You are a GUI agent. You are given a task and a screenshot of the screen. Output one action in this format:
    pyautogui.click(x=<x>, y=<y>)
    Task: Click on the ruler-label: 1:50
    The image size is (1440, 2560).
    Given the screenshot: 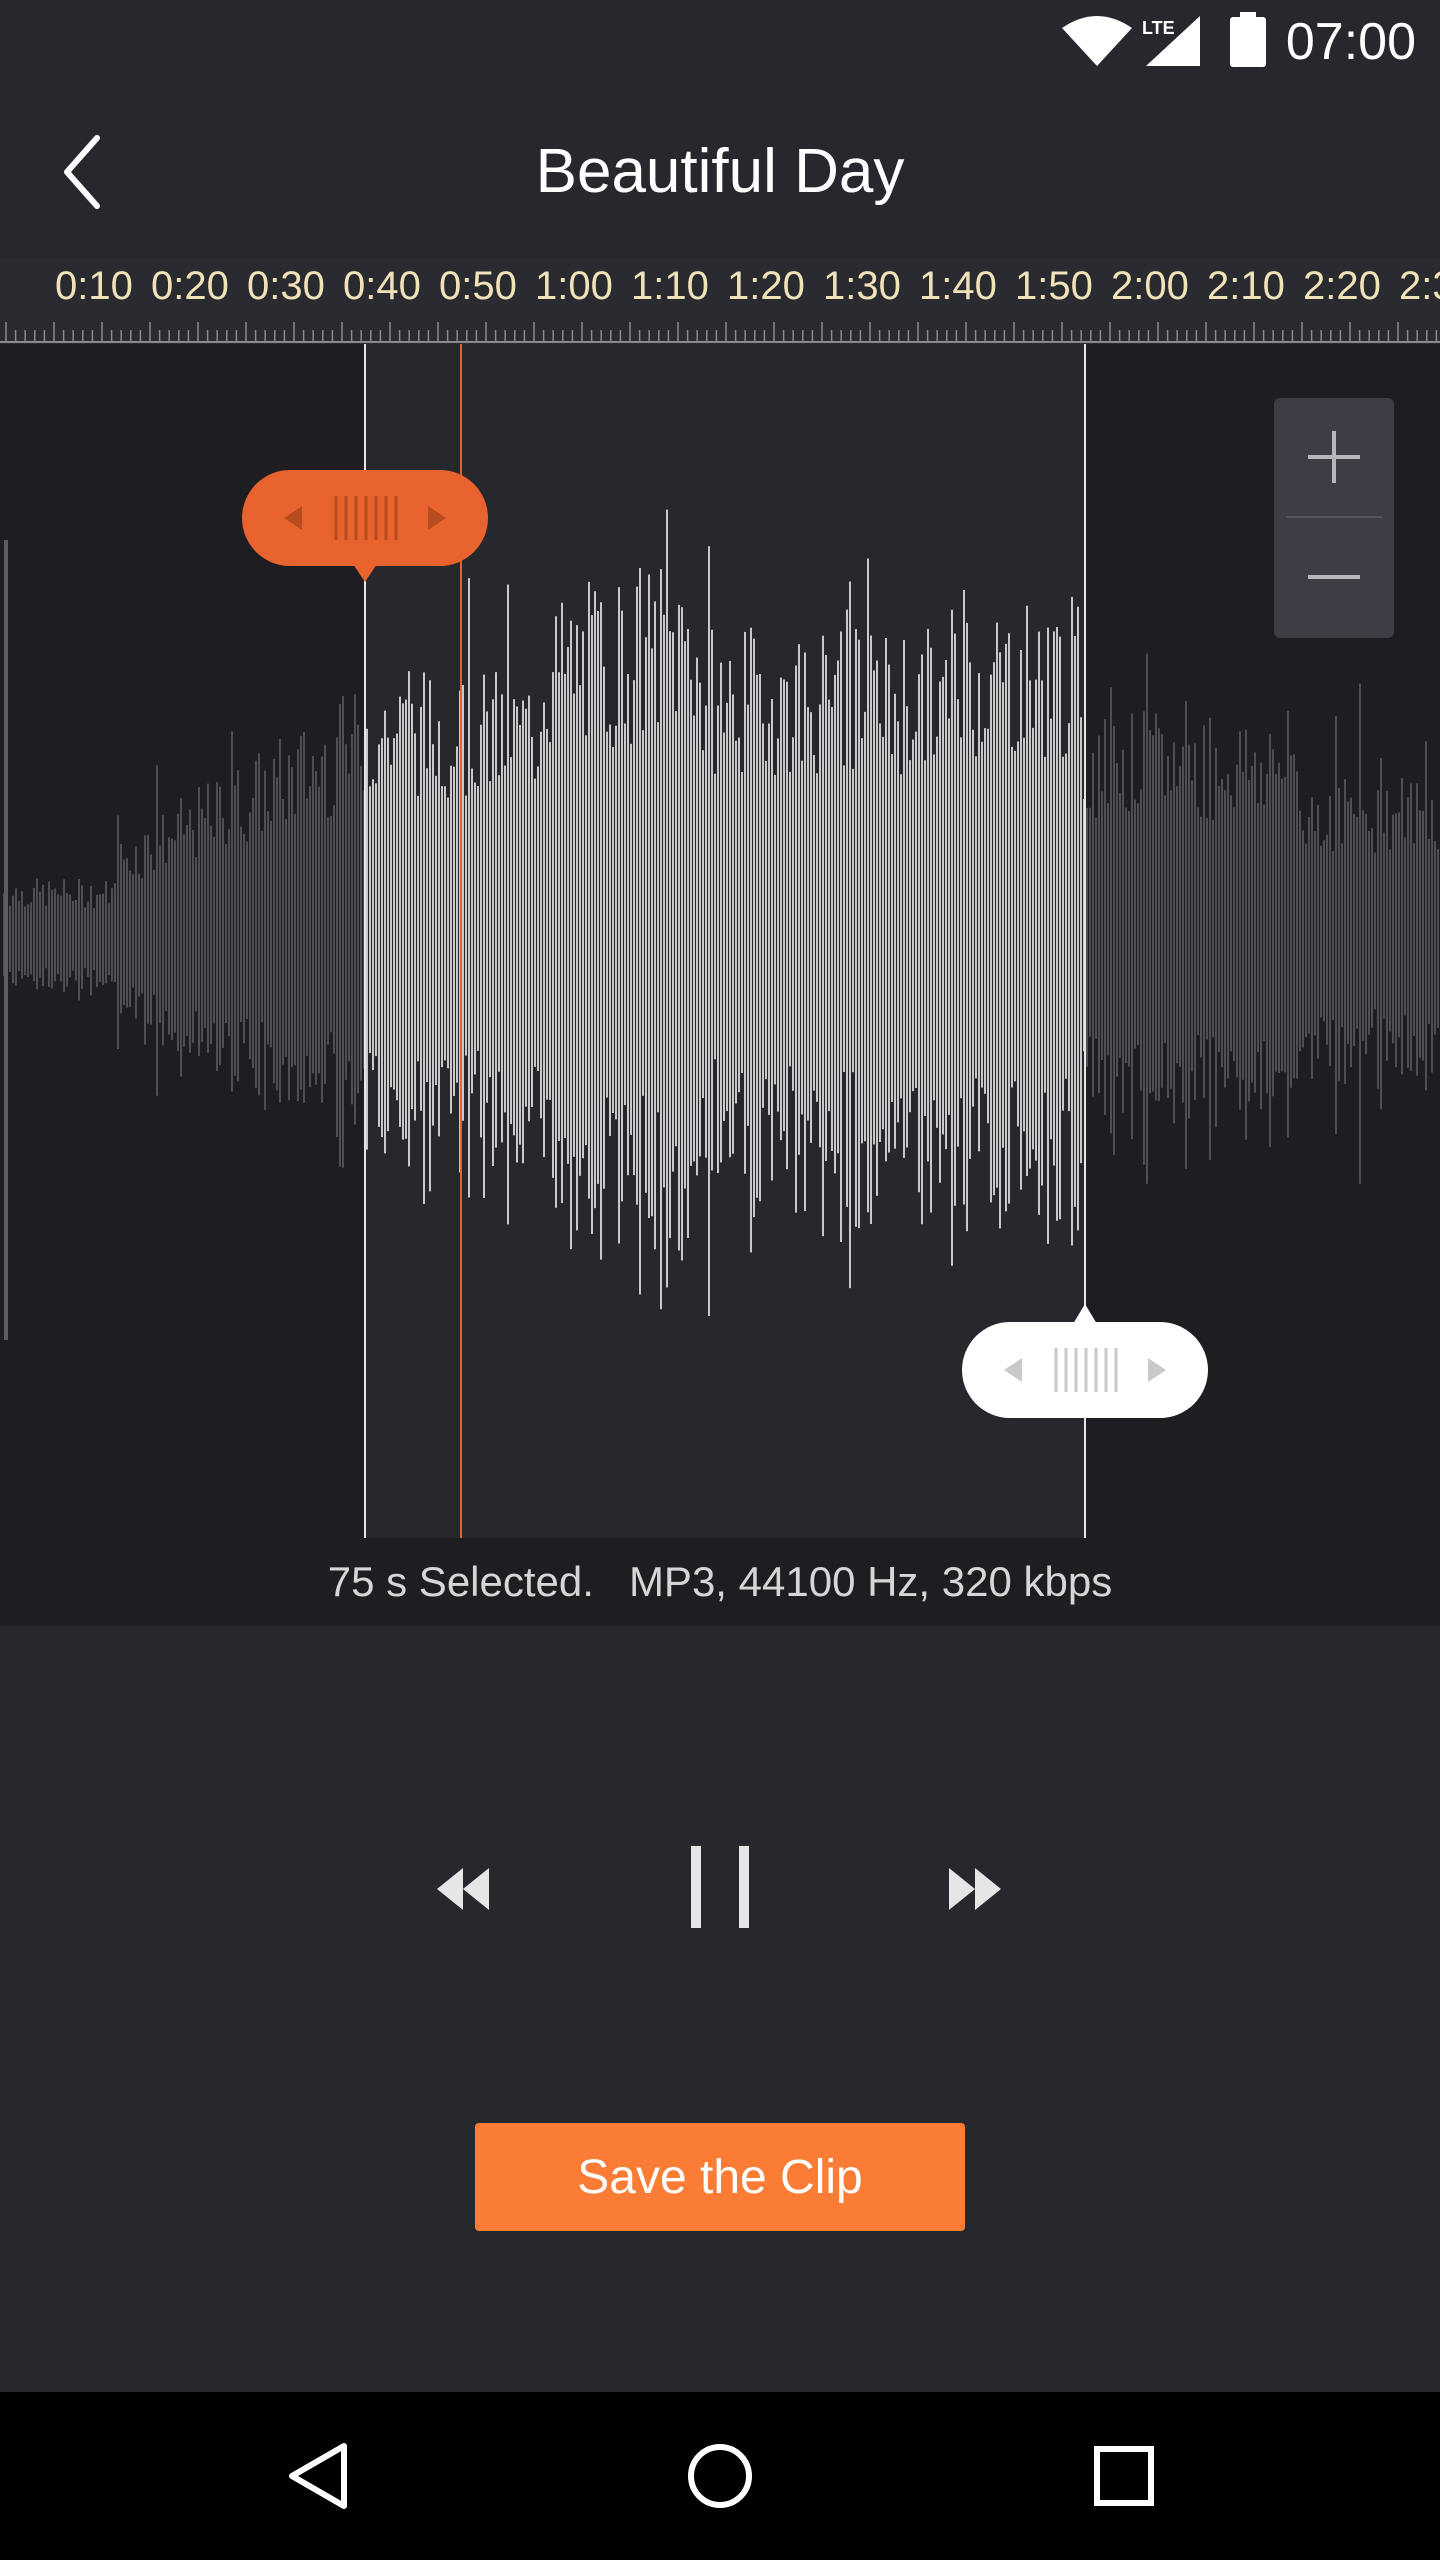 What is the action you would take?
    pyautogui.click(x=1054, y=286)
    